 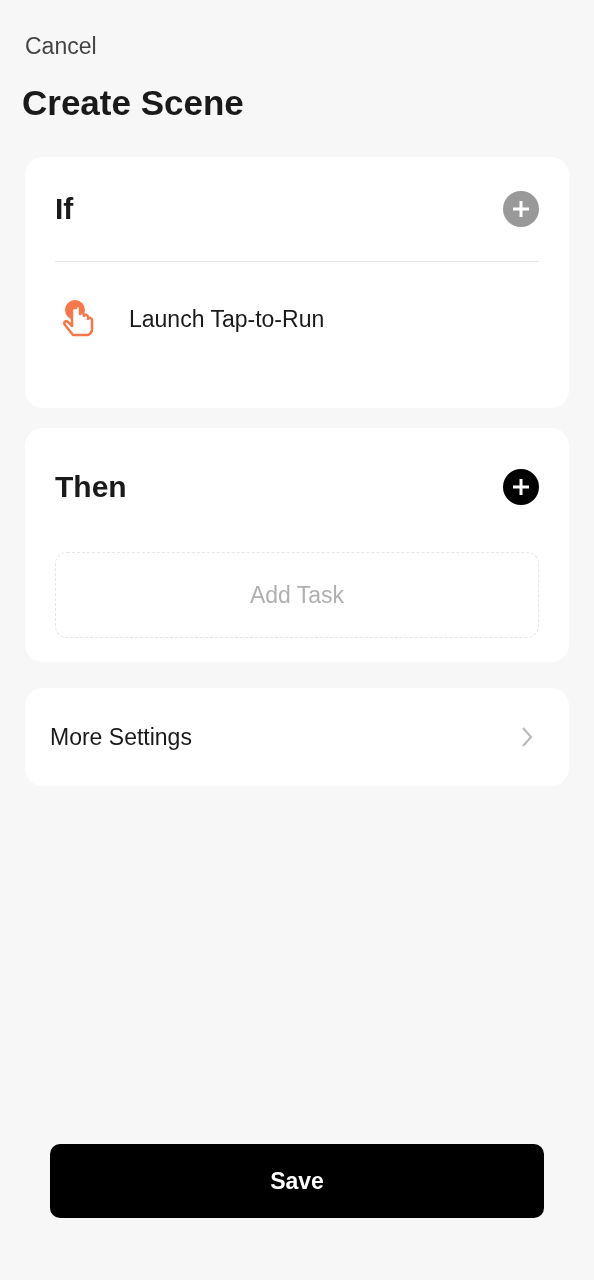 What do you see at coordinates (527, 737) in the screenshot?
I see `chevron-right-icon` at bounding box center [527, 737].